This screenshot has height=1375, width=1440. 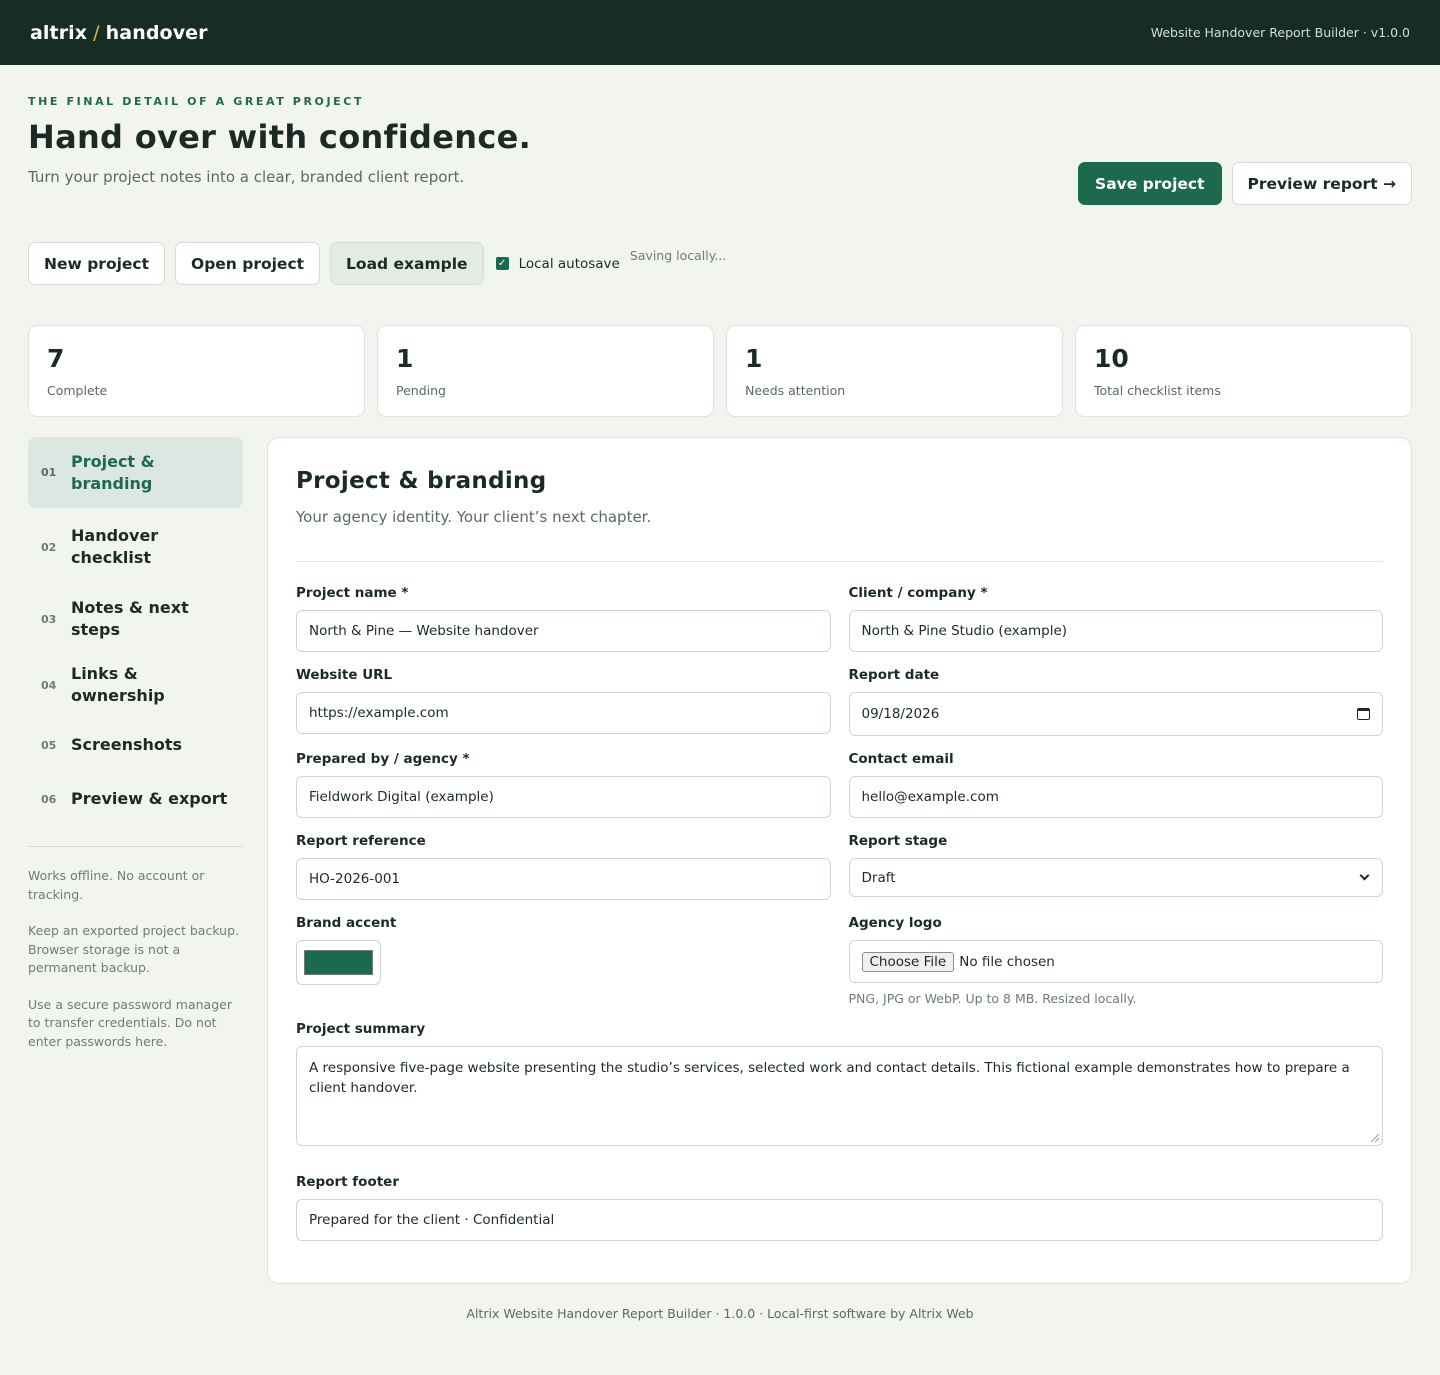 I want to click on brand-accent-picker, so click(x=338, y=962).